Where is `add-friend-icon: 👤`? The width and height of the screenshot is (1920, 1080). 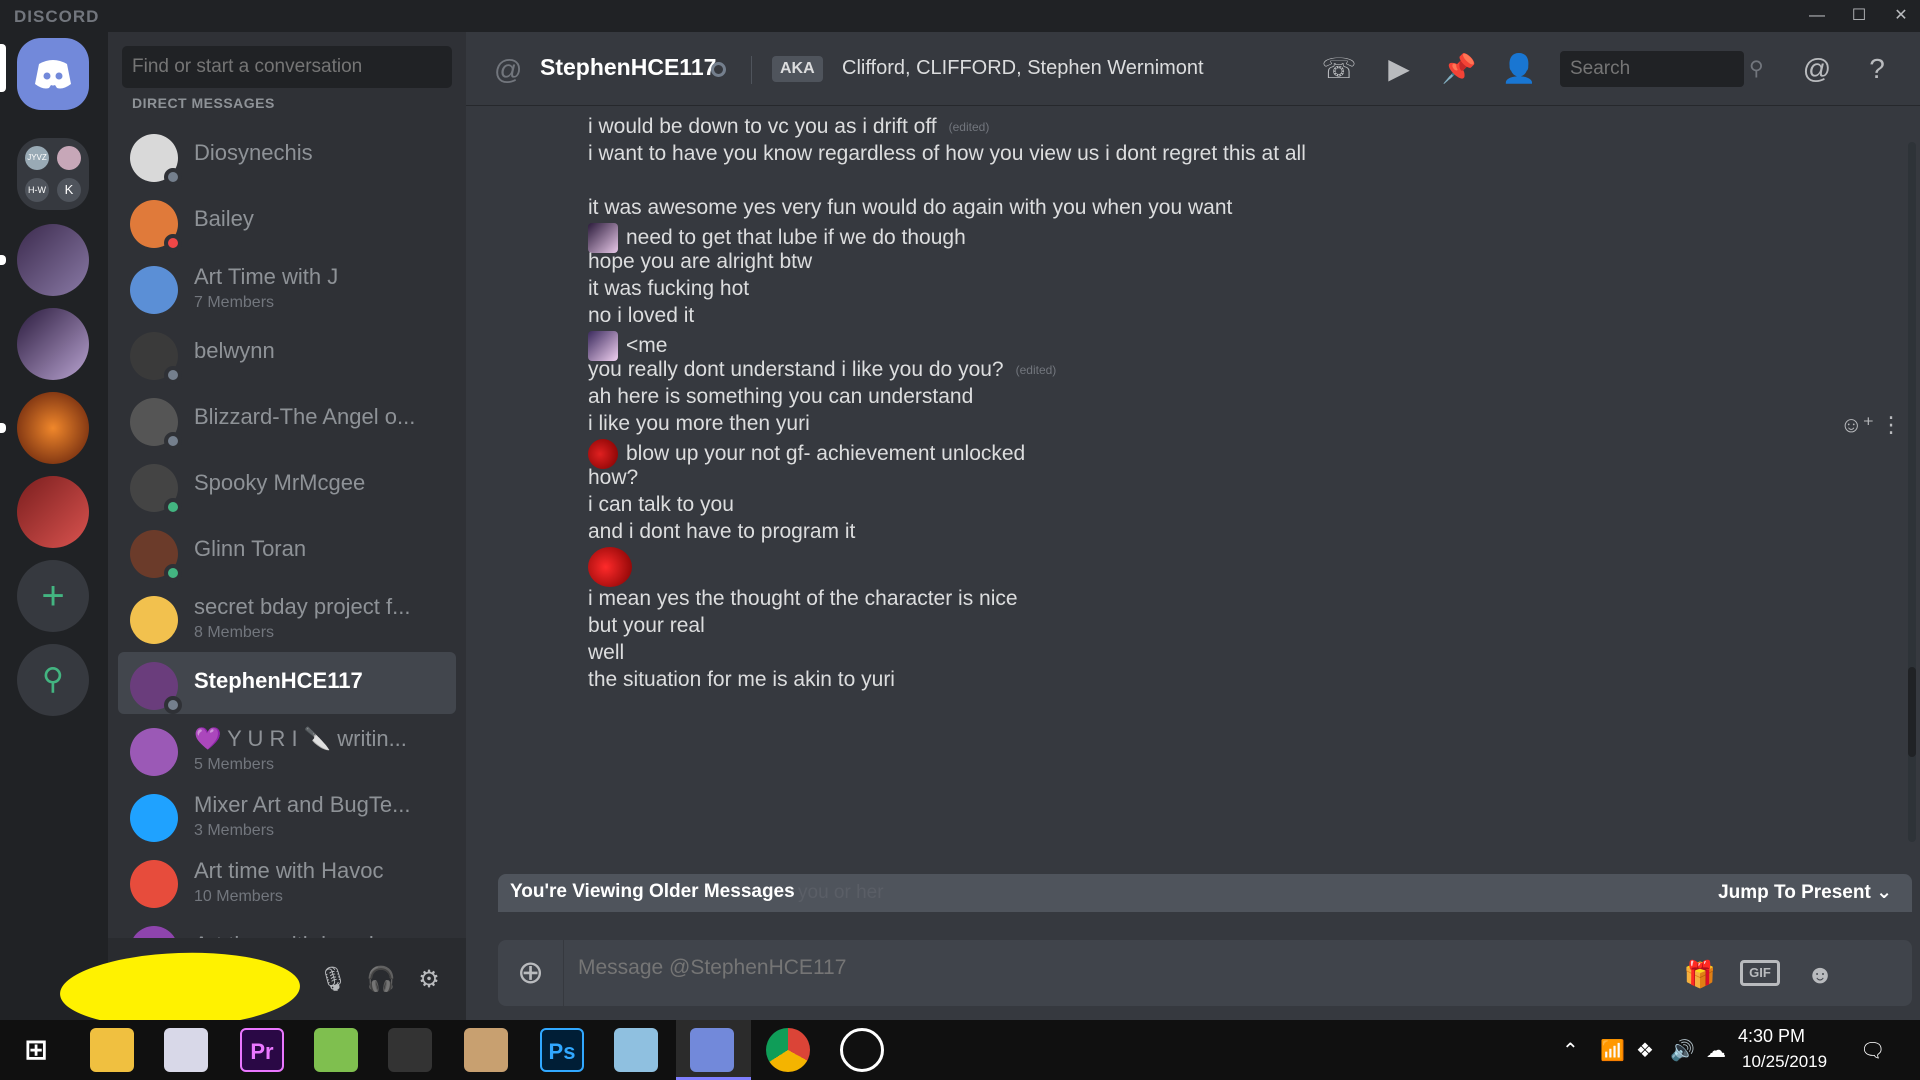 add-friend-icon: 👤 is located at coordinates (1519, 69).